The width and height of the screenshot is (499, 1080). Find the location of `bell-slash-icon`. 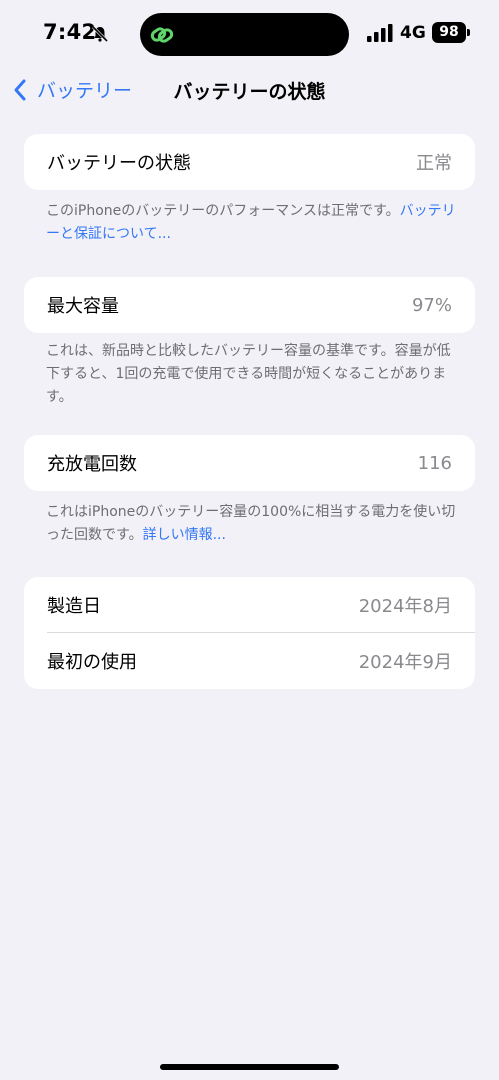

bell-slash-icon is located at coordinates (100, 34).